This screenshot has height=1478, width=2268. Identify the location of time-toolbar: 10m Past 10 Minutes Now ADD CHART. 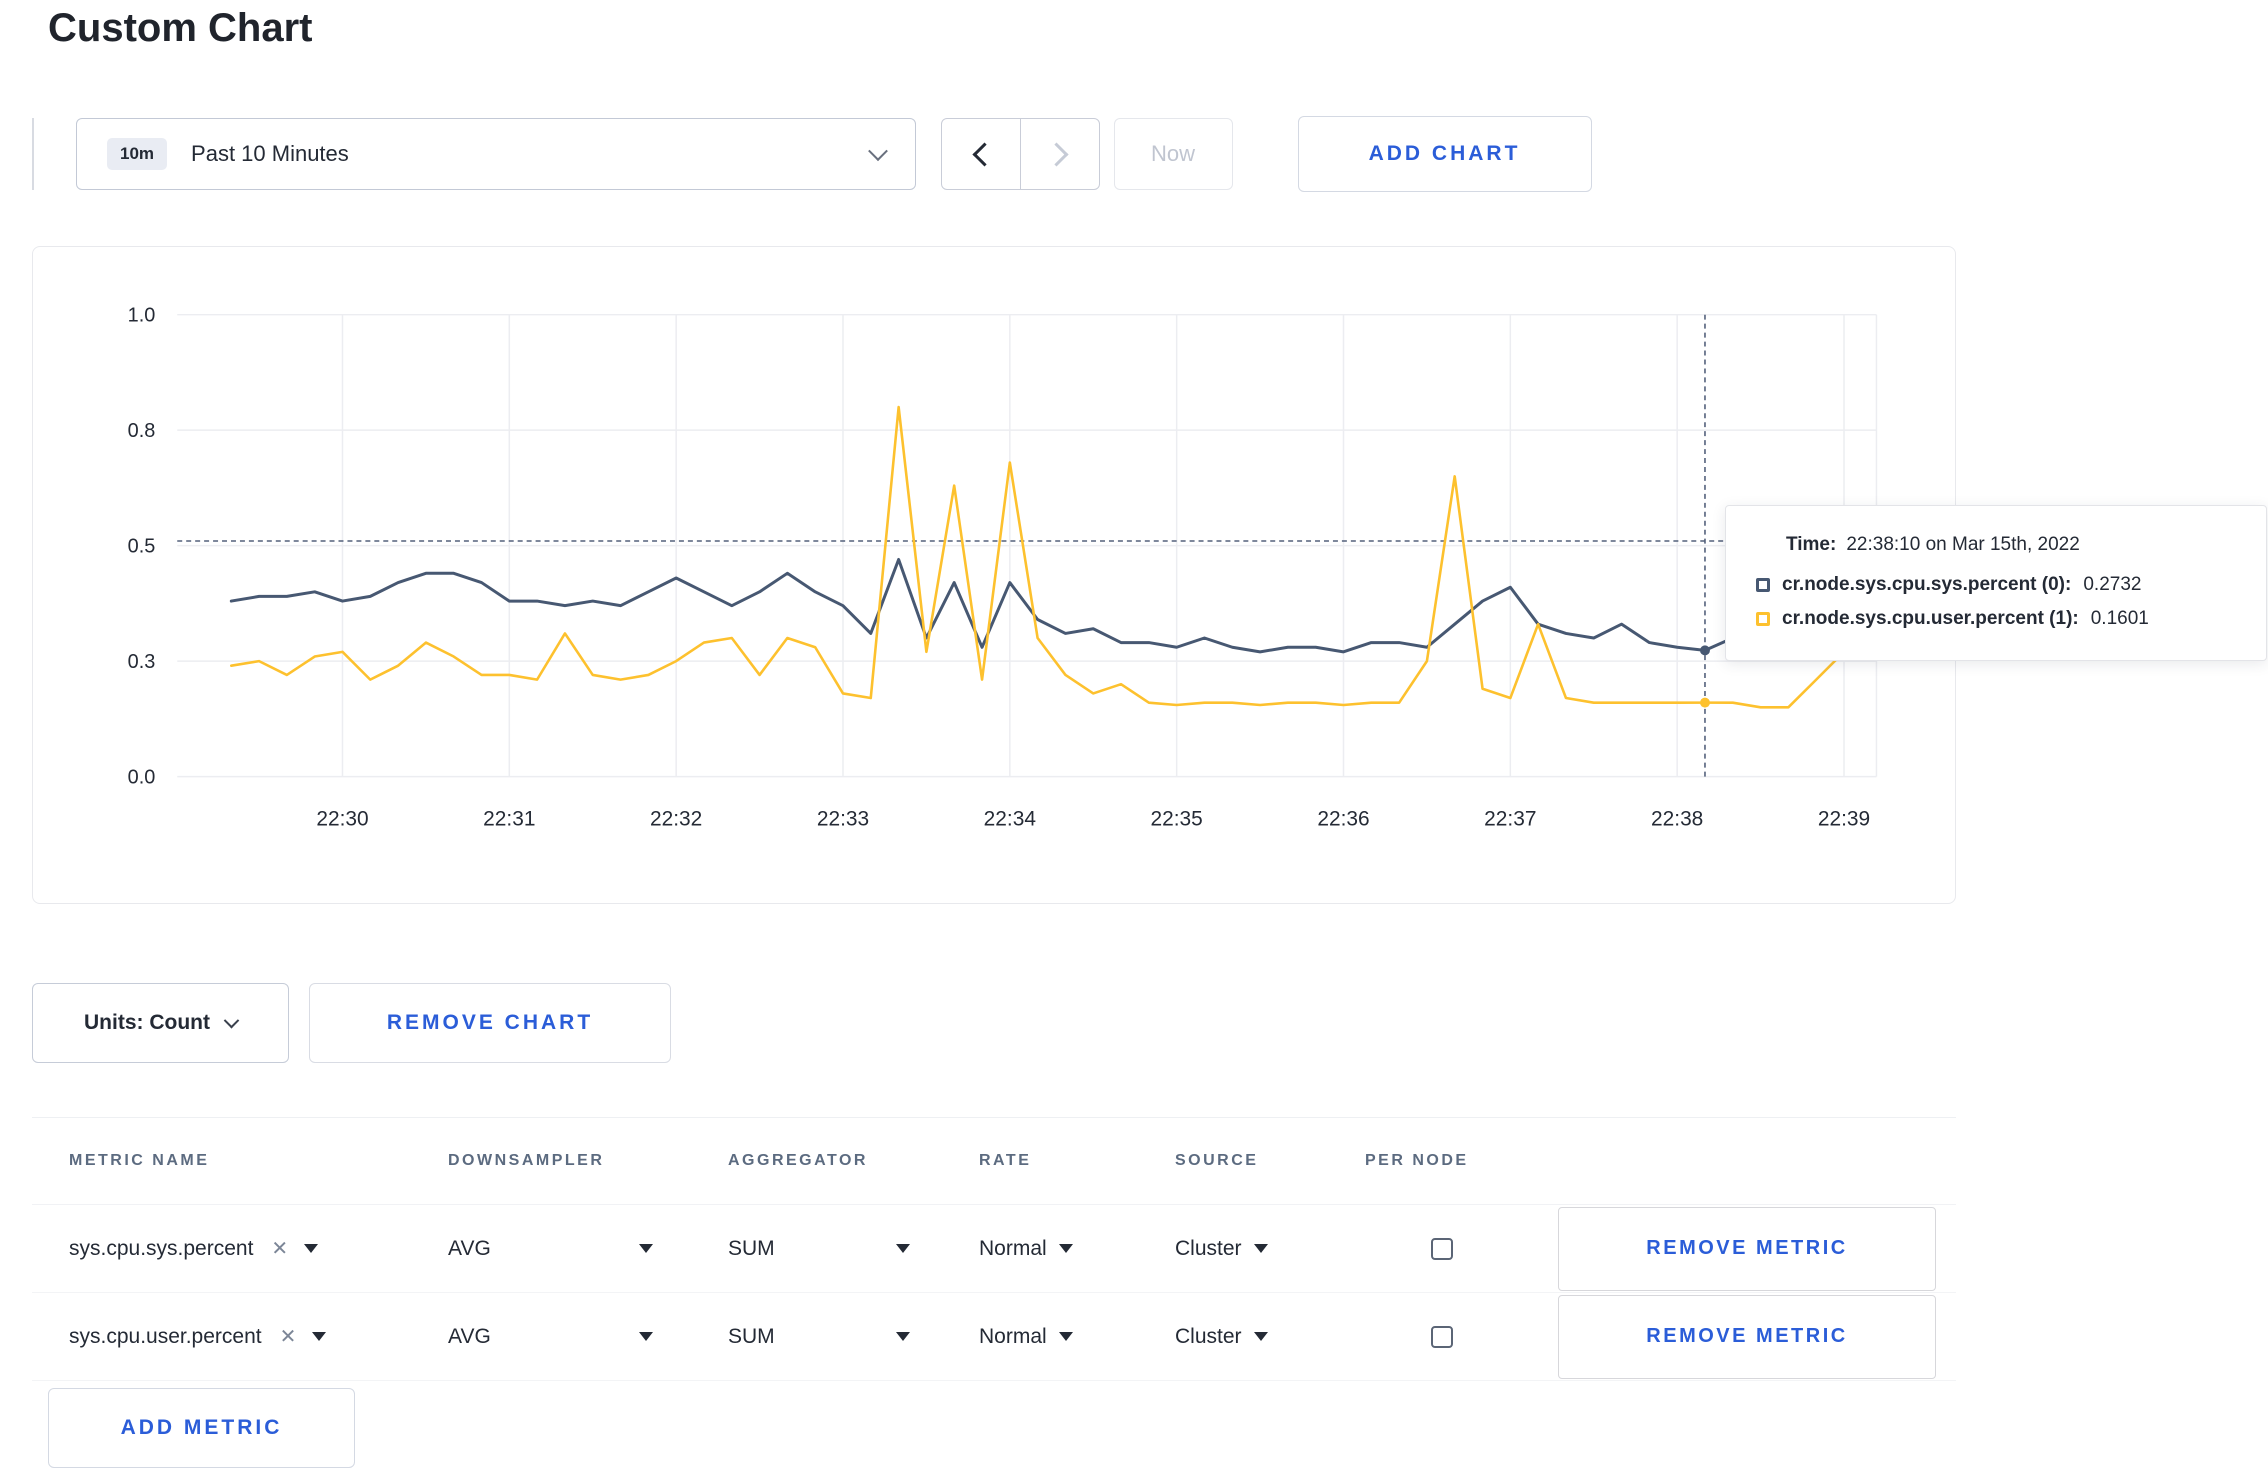
(812, 154).